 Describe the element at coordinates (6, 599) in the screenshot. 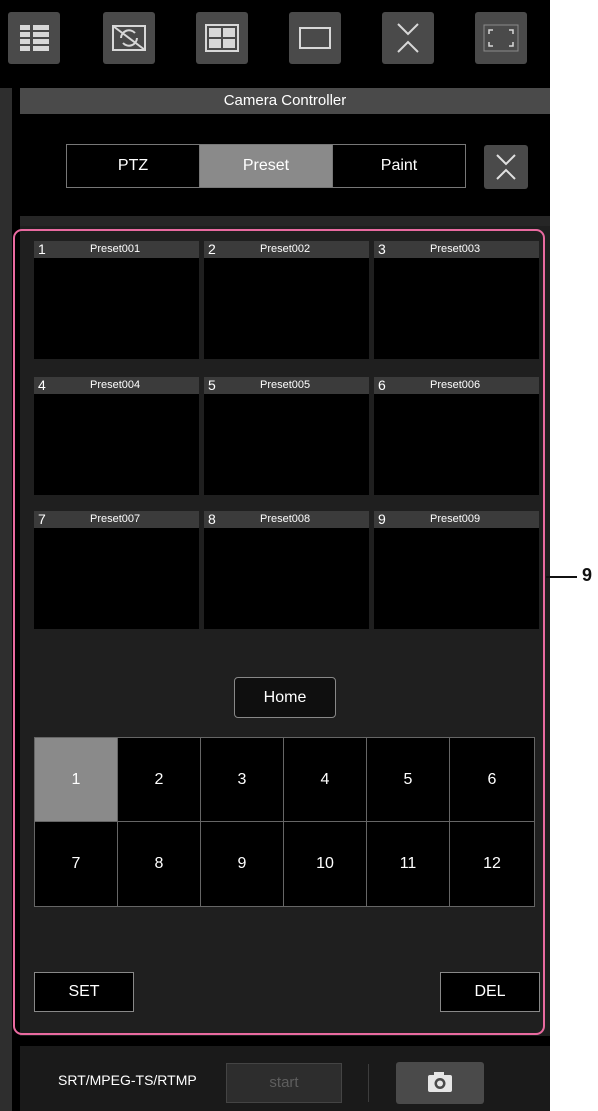

I see `left-sidebar-strip` at that location.